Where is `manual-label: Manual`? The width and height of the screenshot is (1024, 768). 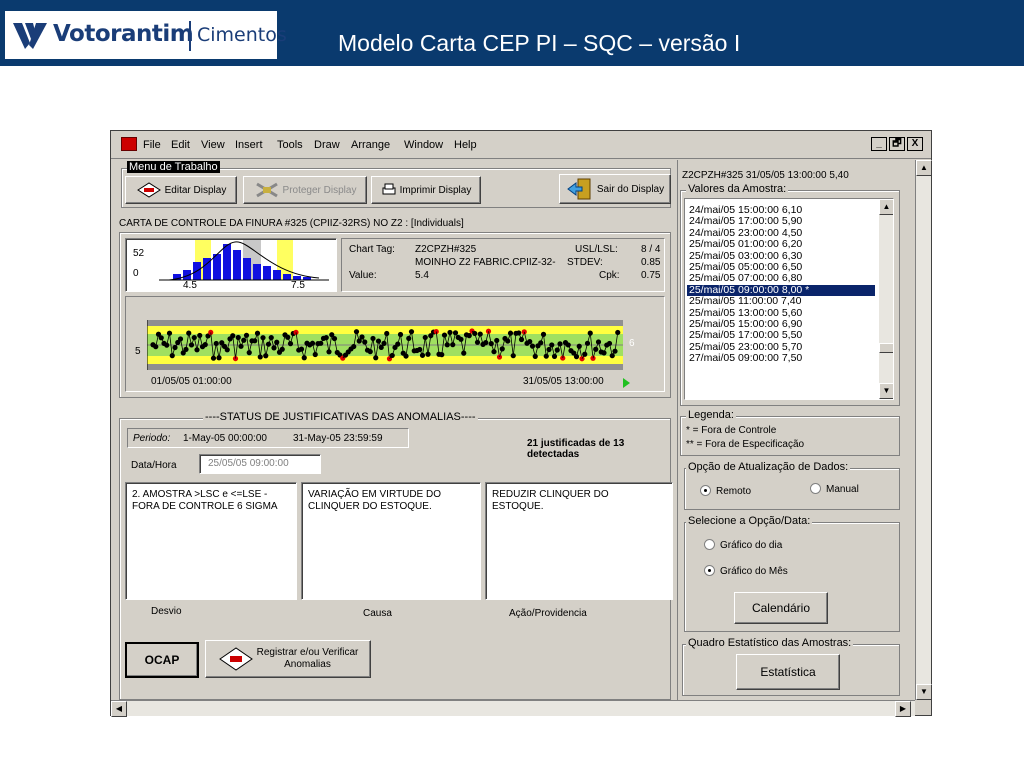 manual-label: Manual is located at coordinates (842, 489).